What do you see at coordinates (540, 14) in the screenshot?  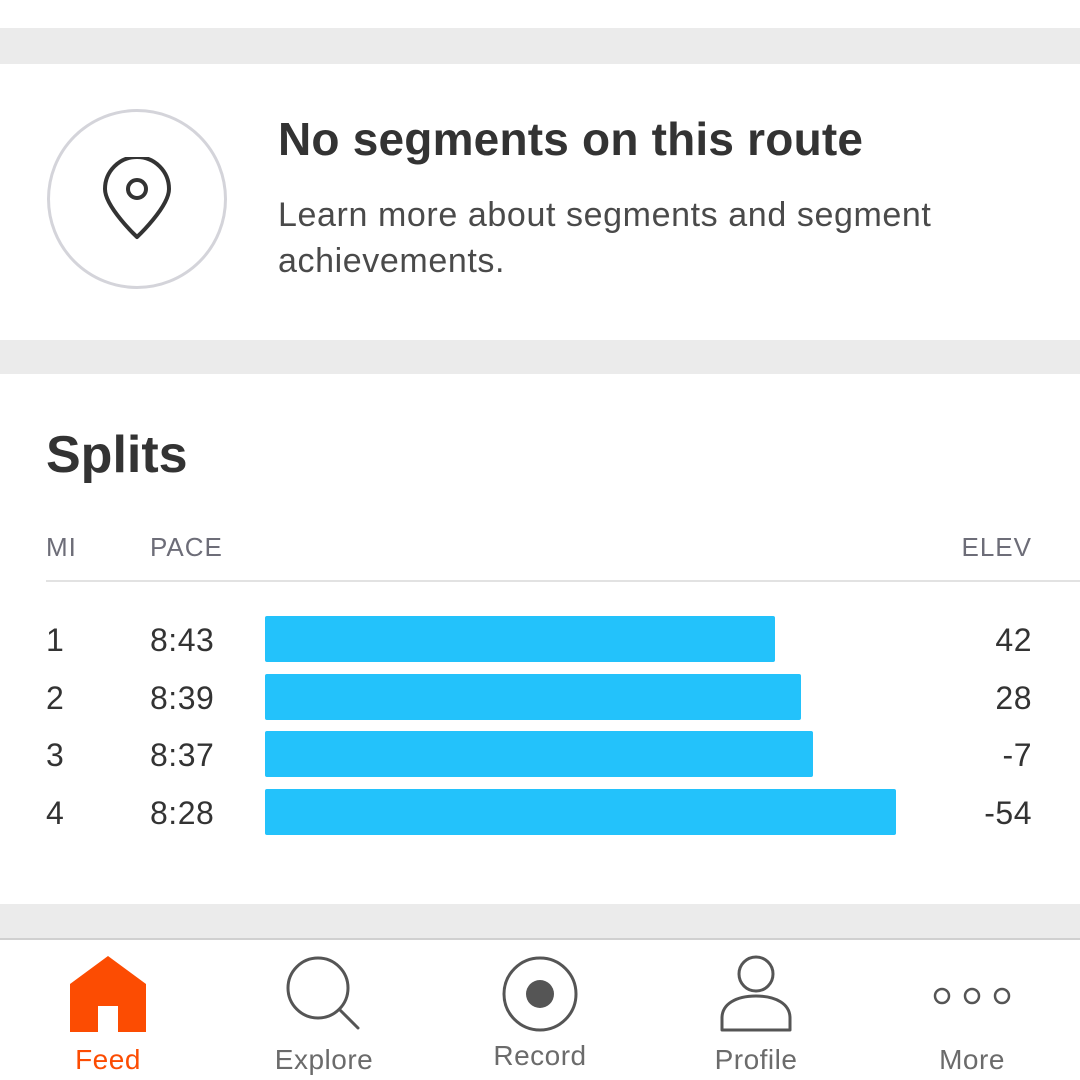 I see `top-card-edge` at bounding box center [540, 14].